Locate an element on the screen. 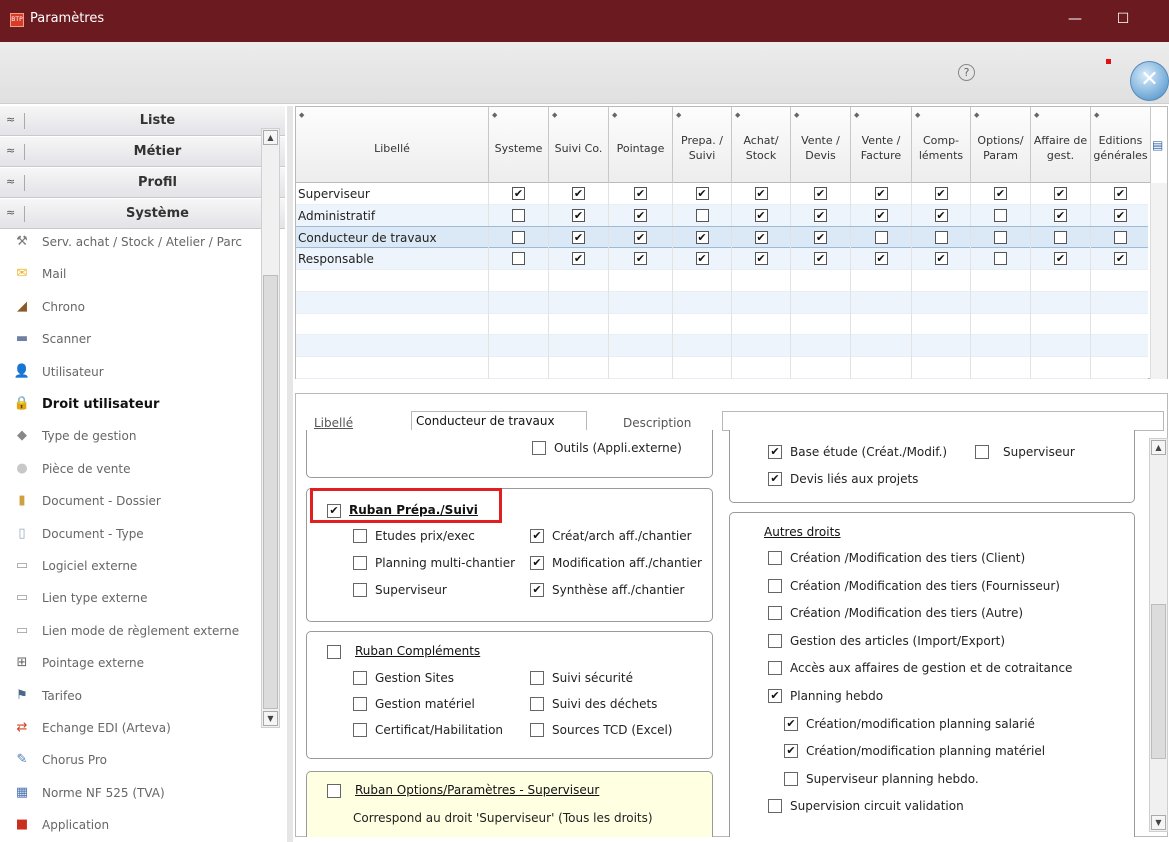  sidebar-item: ⇄ Echange EDI (Arteva) is located at coordinates (137, 729).